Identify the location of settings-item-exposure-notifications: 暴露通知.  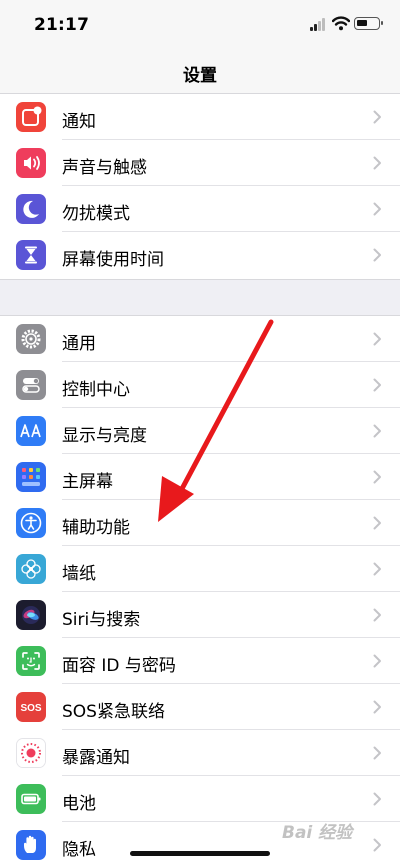
(200, 753).